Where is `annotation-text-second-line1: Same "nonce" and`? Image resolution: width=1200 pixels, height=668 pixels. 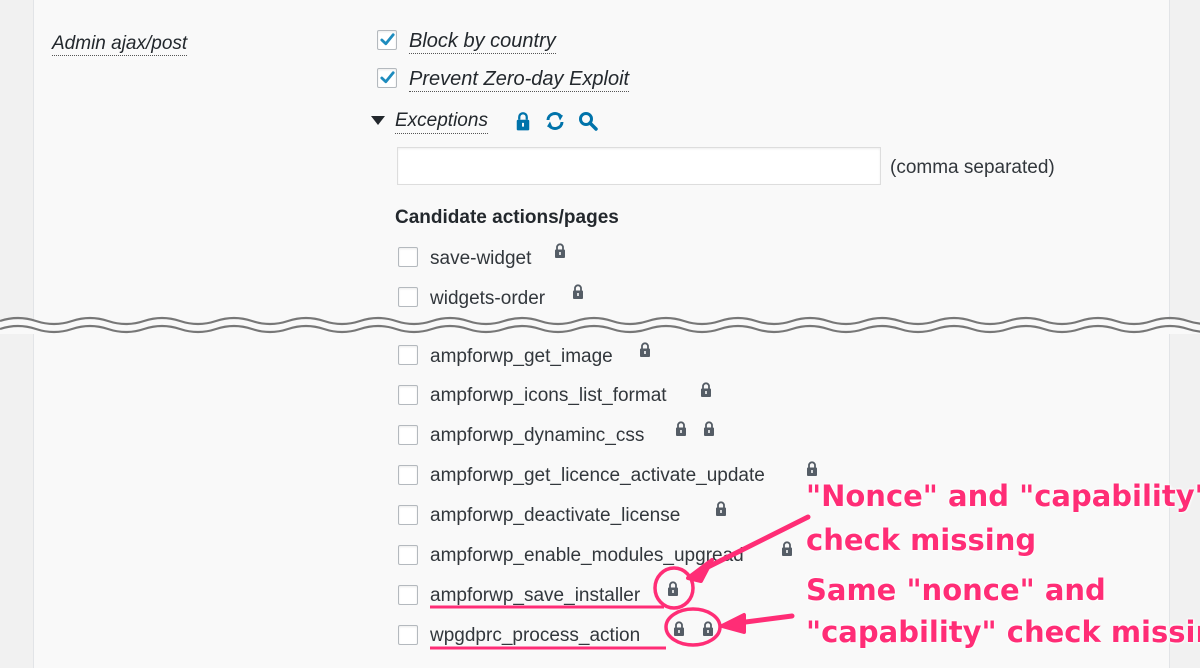 annotation-text-second-line1: Same "nonce" and is located at coordinates (956, 590).